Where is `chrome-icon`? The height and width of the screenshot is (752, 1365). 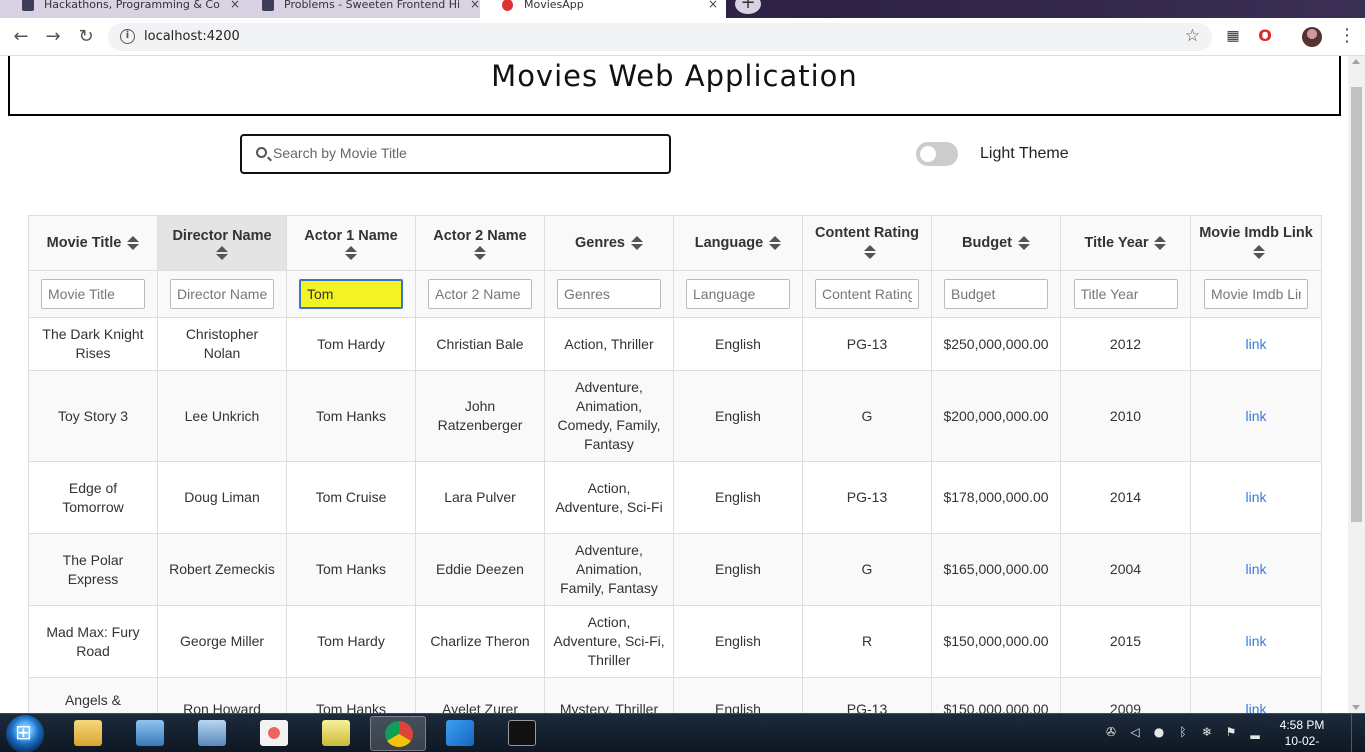
chrome-icon is located at coordinates (398, 733).